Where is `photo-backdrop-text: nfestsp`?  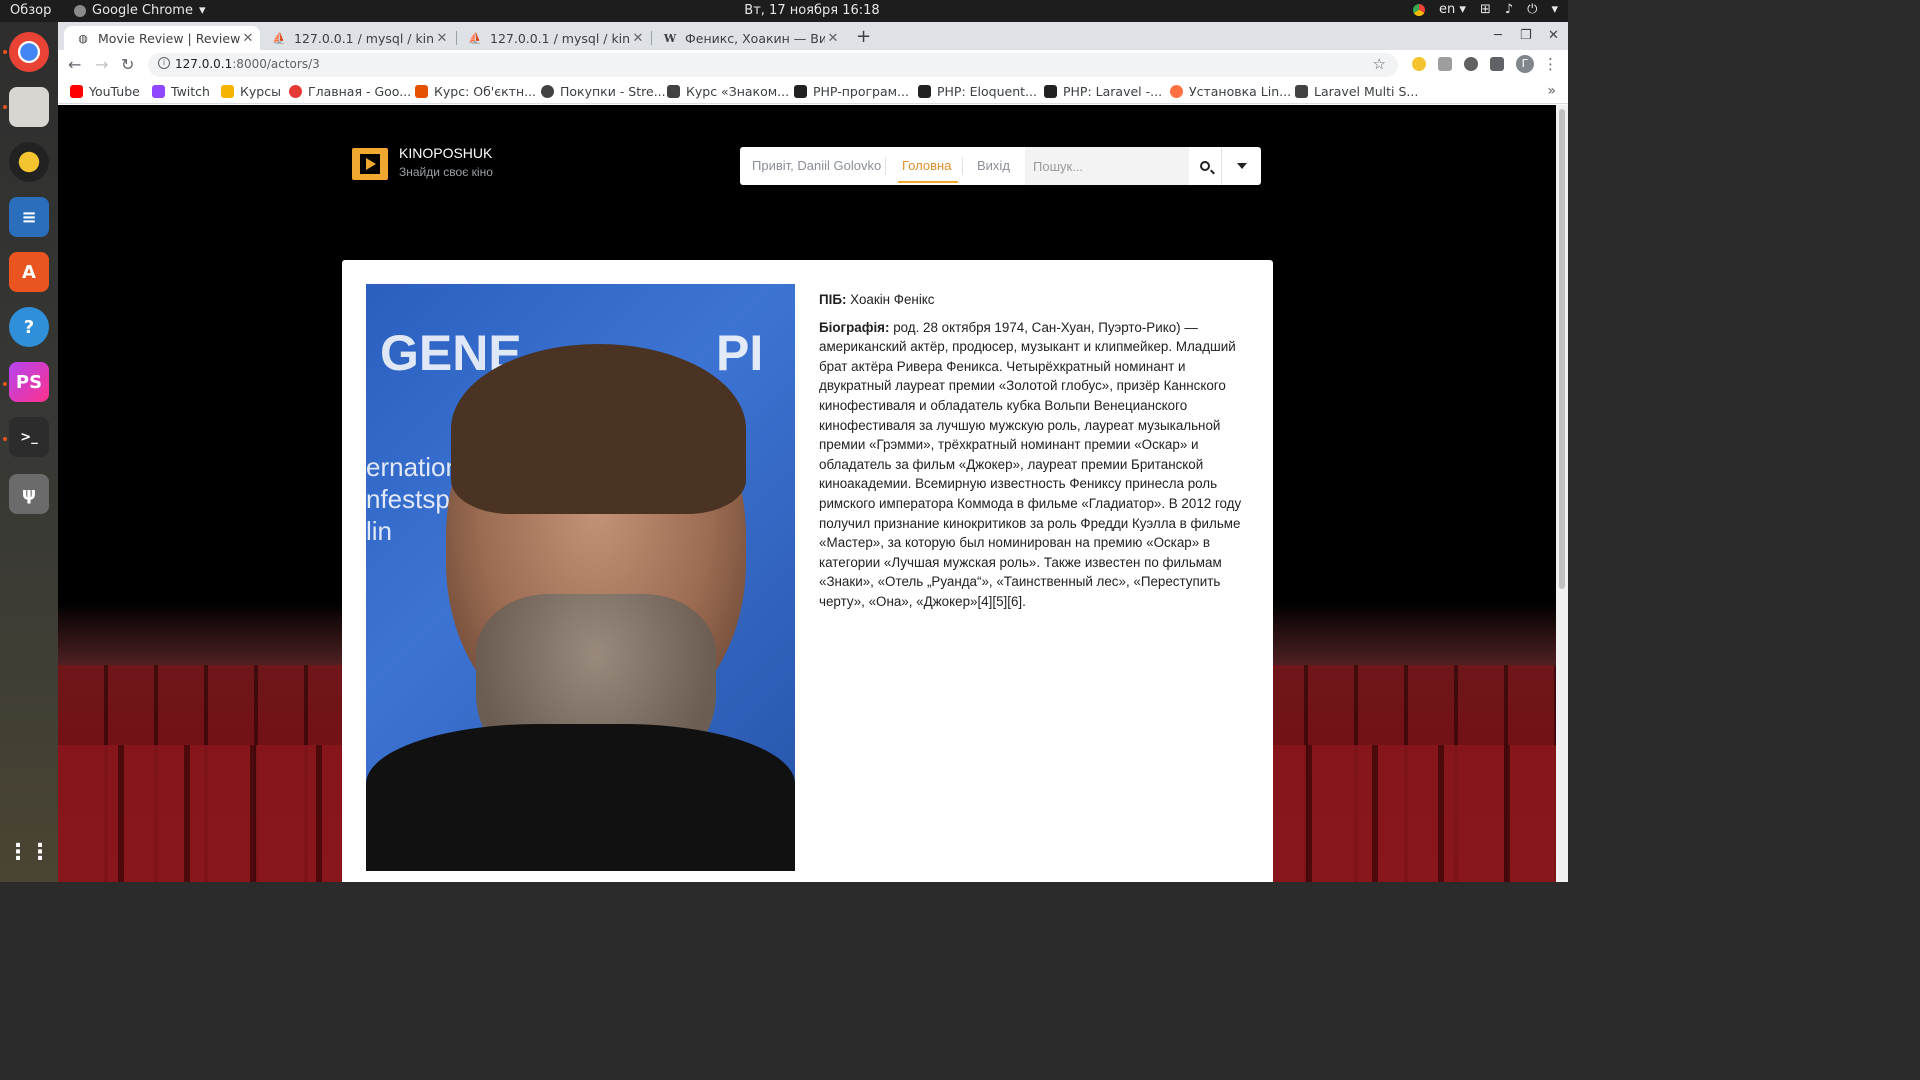 photo-backdrop-text: nfestsp is located at coordinates (408, 499).